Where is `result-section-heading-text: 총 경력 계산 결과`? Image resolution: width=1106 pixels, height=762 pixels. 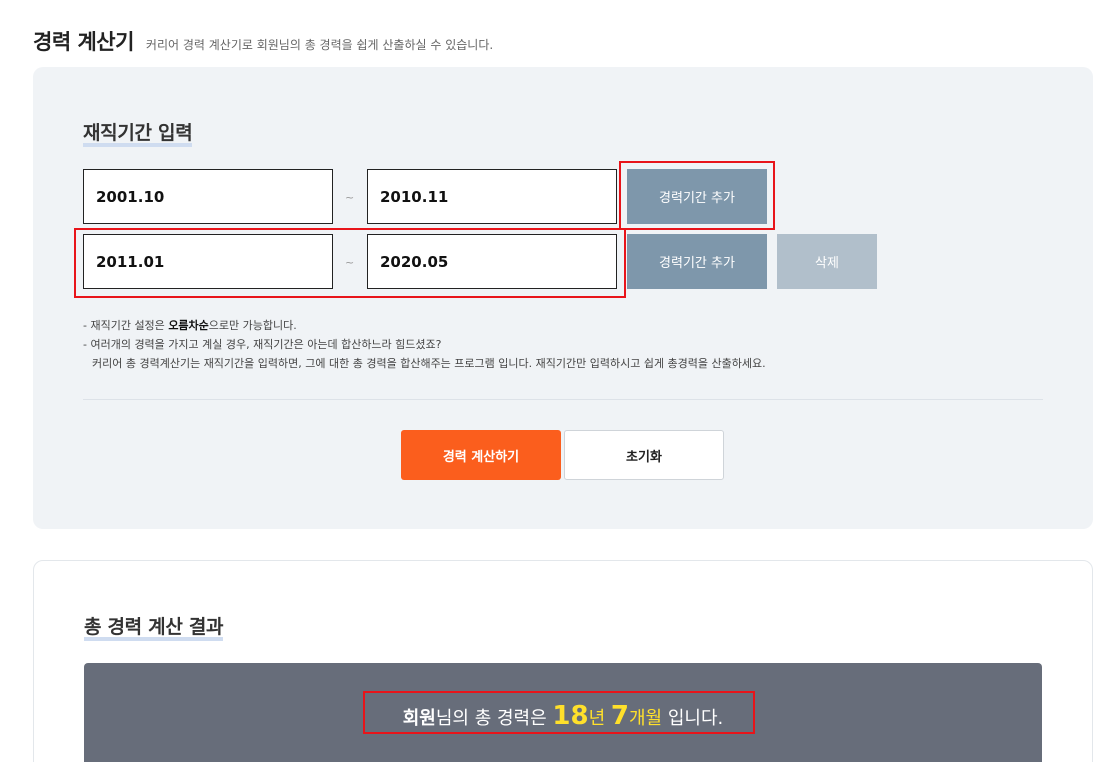
result-section-heading-text: 총 경력 계산 결과 is located at coordinates (154, 626).